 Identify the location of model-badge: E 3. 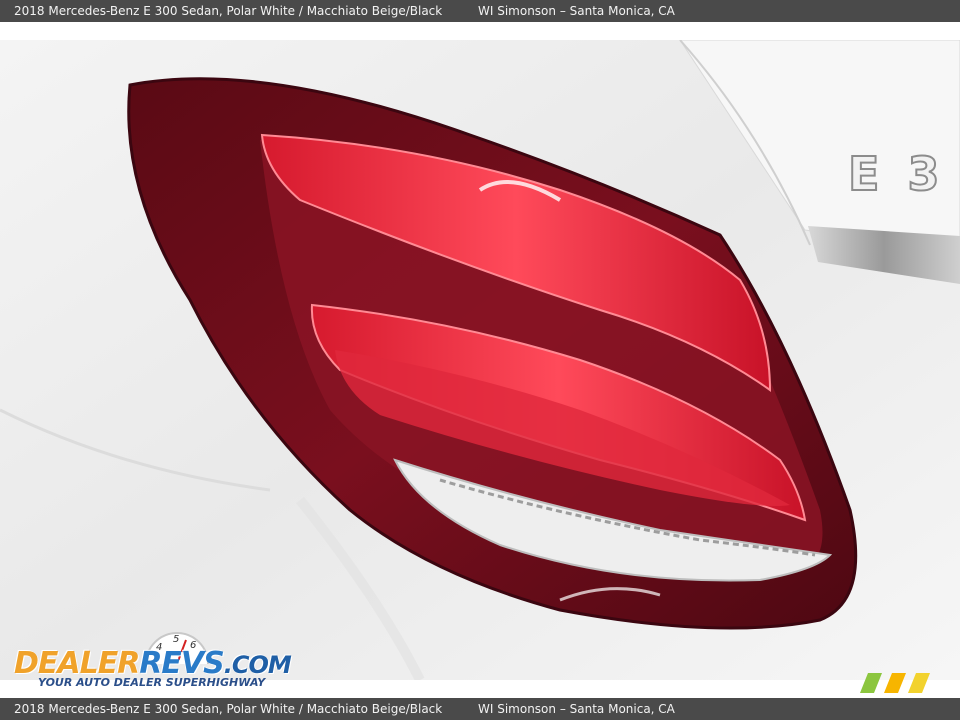
(896, 174).